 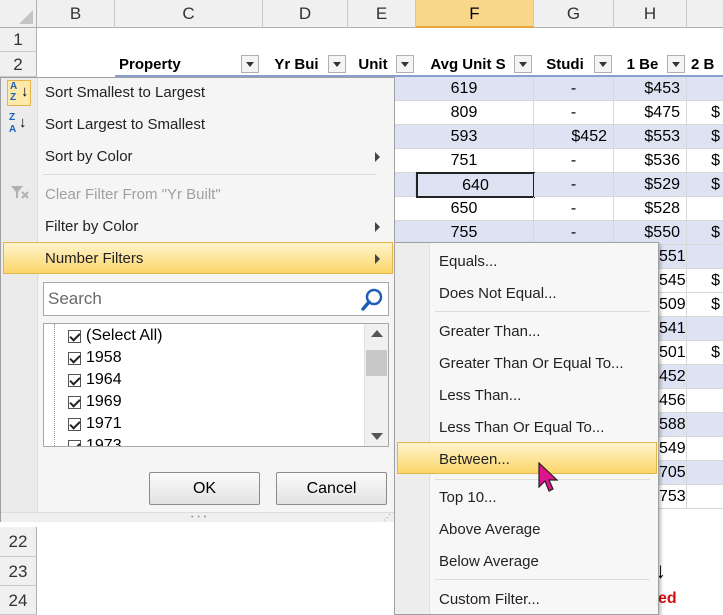 What do you see at coordinates (125, 92) in the screenshot?
I see `sort-smallest-to-largest: Sort Smallest to Largest` at bounding box center [125, 92].